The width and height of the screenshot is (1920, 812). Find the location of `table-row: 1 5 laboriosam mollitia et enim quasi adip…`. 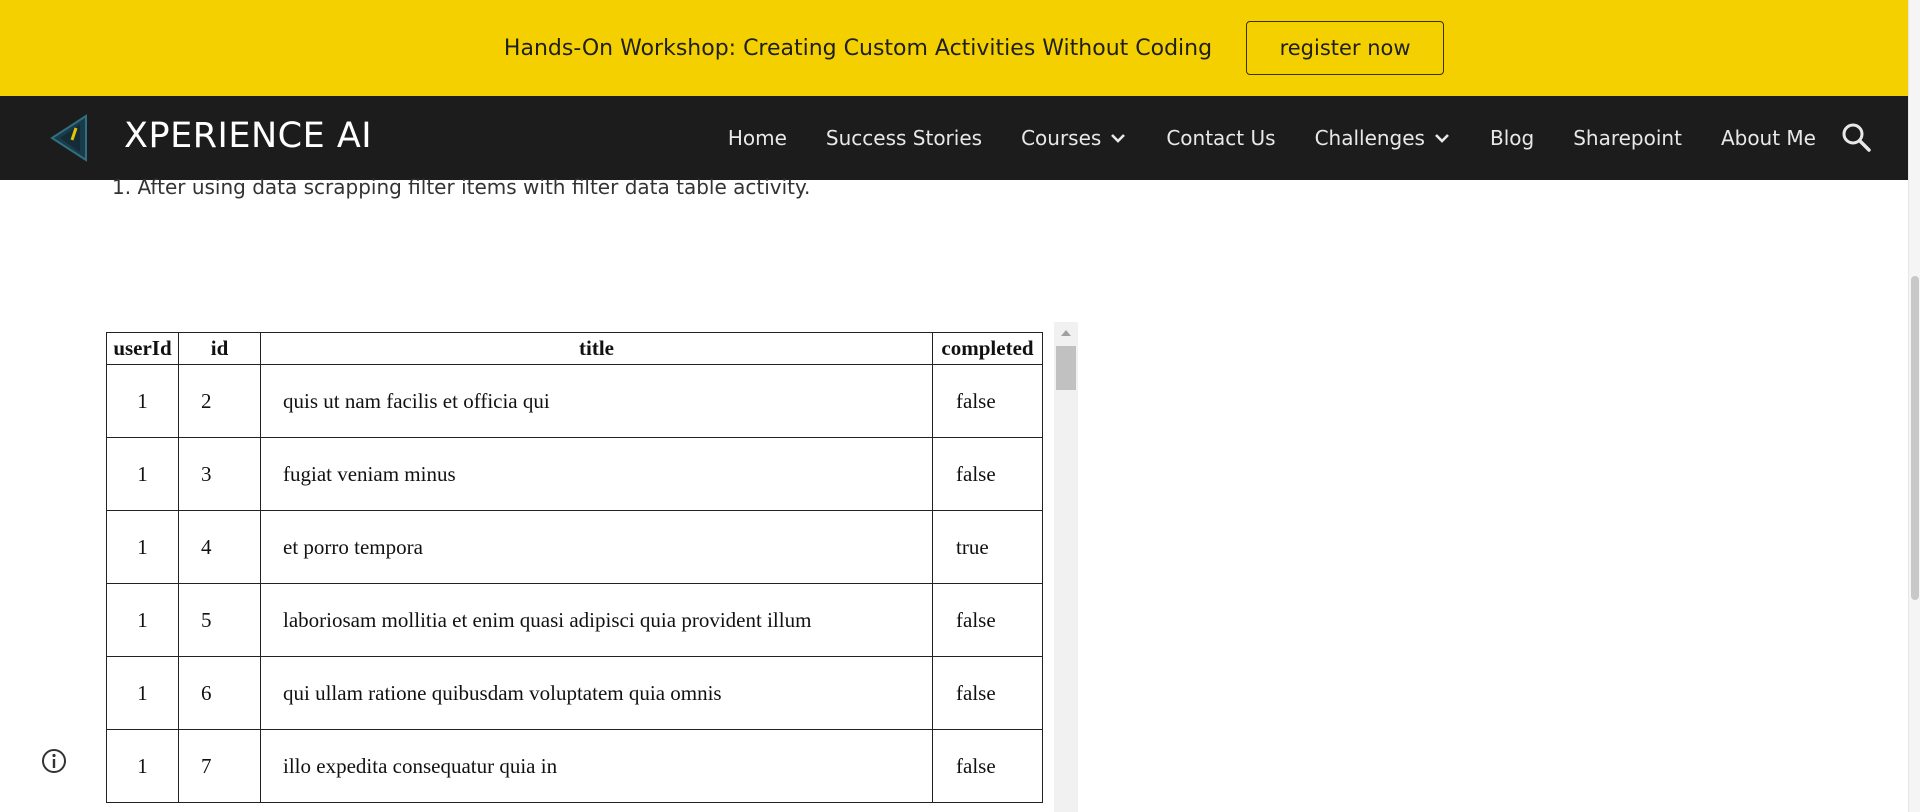

table-row: 1 5 laboriosam mollitia et enim quasi adip… is located at coordinates (574, 620).